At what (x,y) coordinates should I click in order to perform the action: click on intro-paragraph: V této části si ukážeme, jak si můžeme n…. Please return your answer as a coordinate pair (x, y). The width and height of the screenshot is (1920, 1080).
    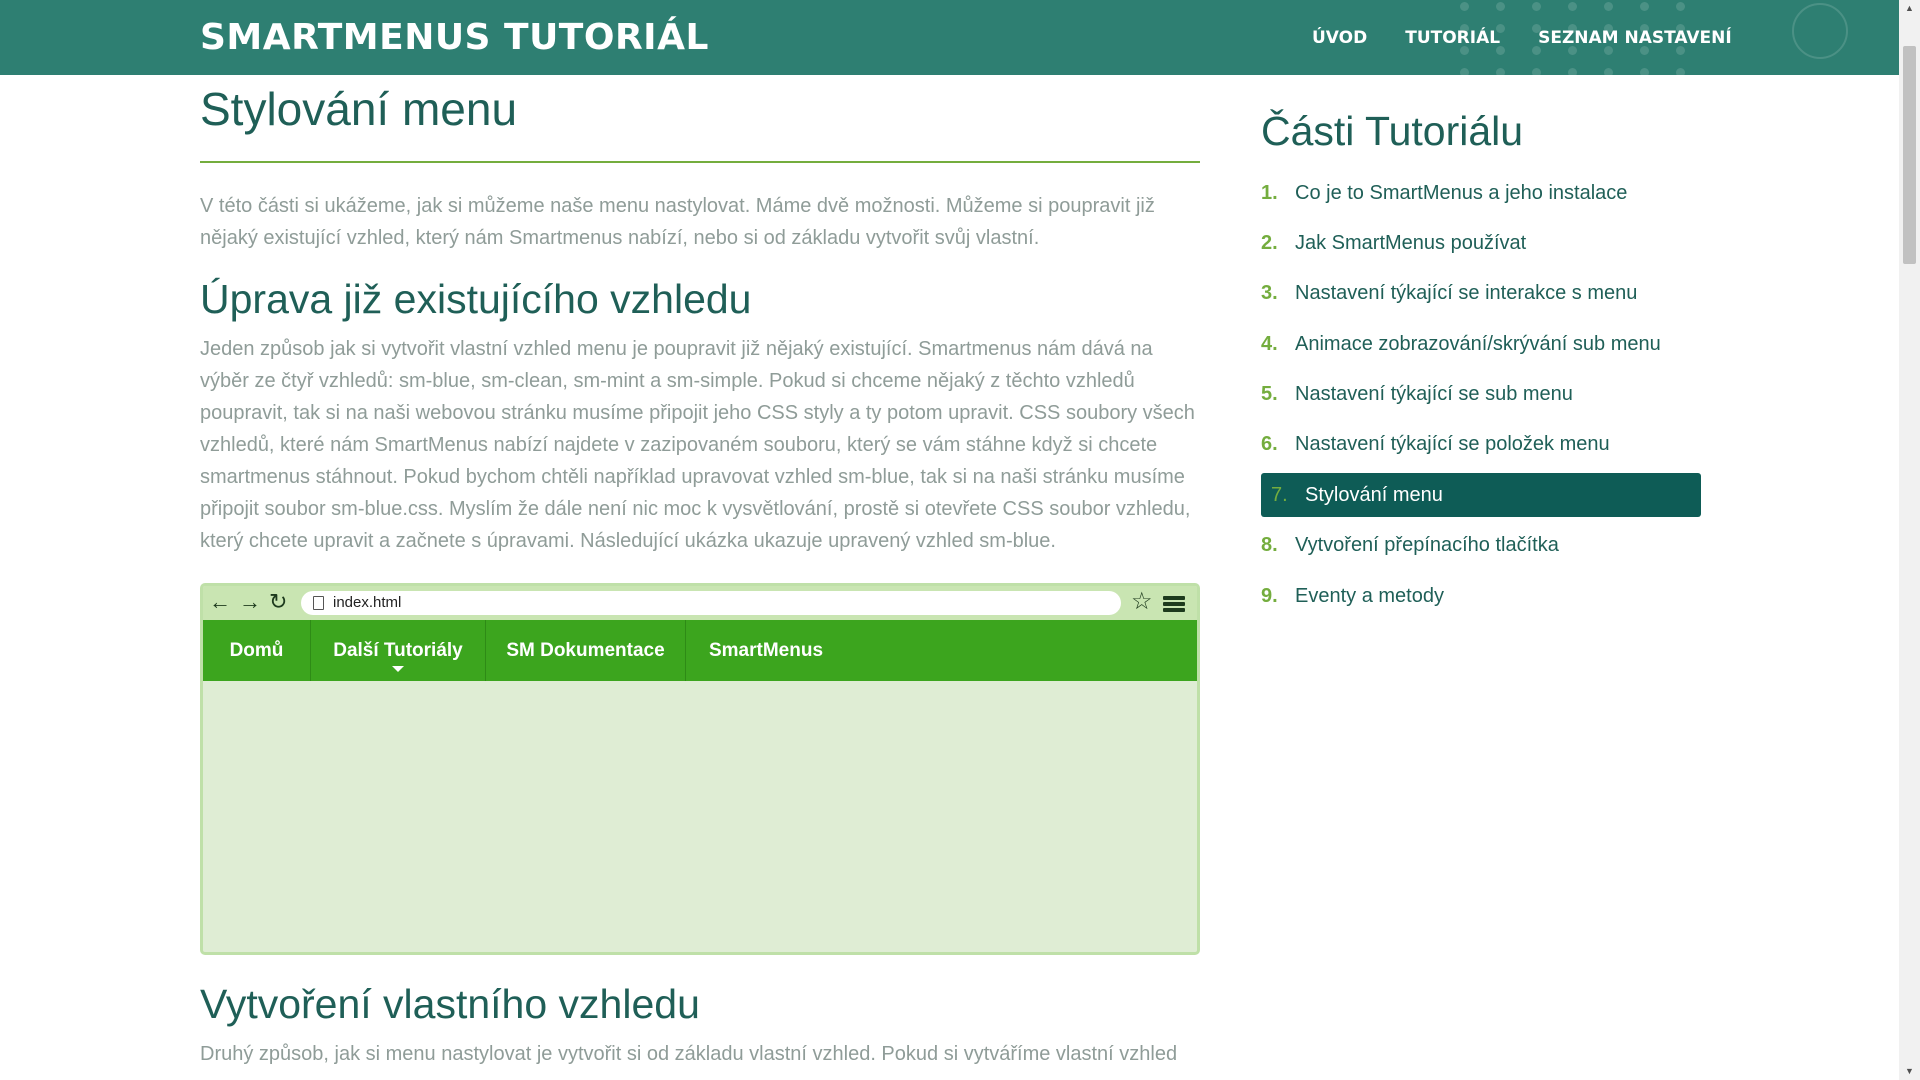
    Looking at the image, I should click on (677, 222).